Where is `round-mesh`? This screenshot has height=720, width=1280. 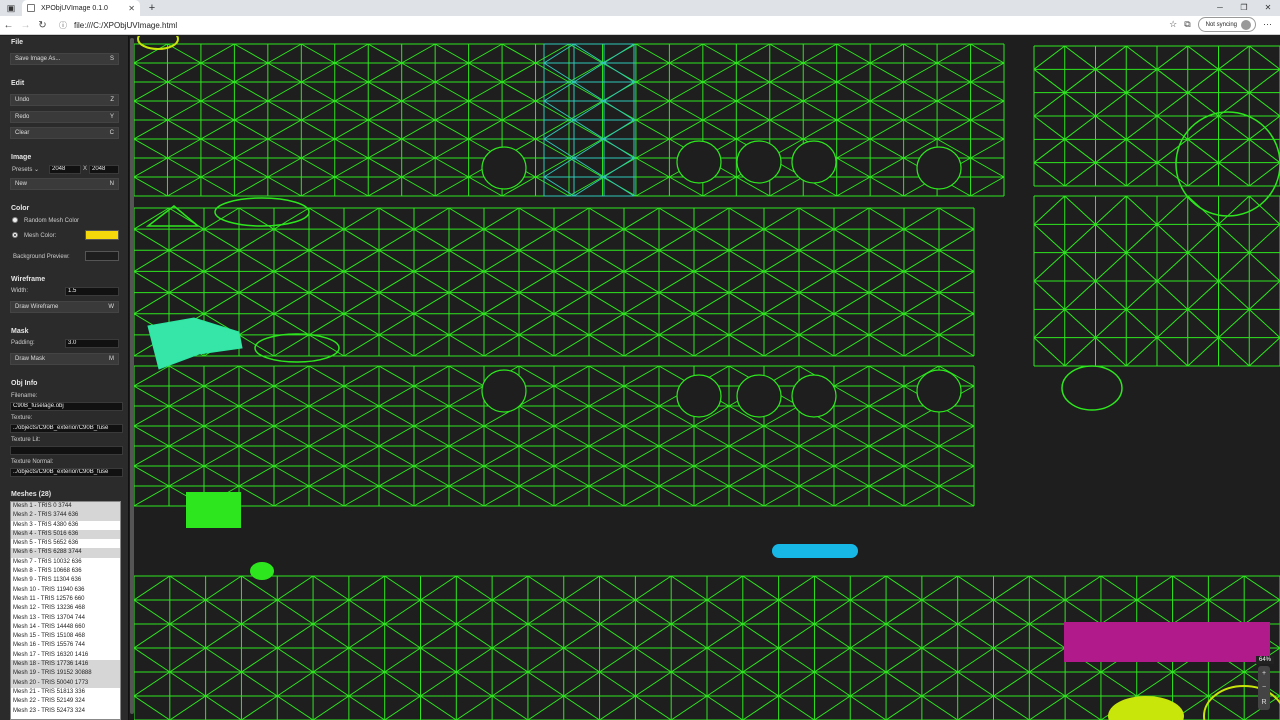 round-mesh is located at coordinates (1227, 164).